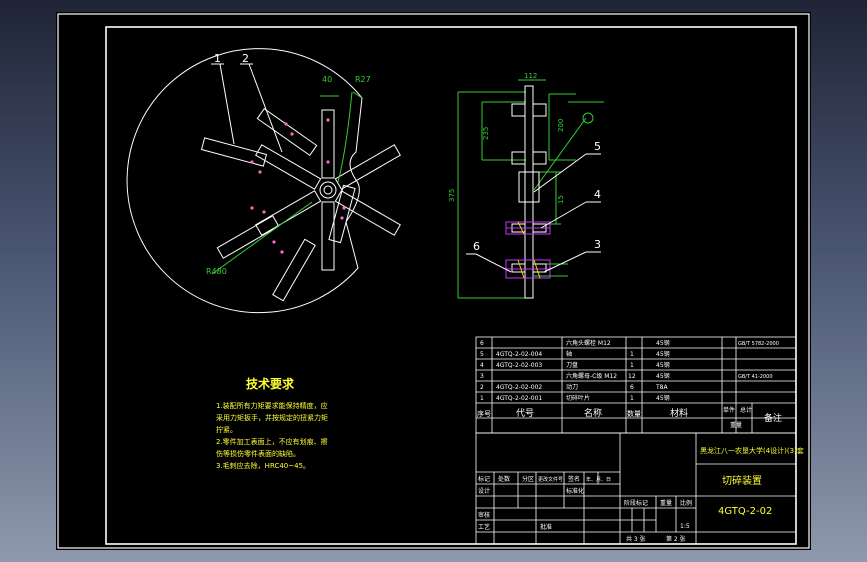 The image size is (867, 562). Describe the element at coordinates (632, 376) in the screenshot. I see `bom-qty: 12` at that location.